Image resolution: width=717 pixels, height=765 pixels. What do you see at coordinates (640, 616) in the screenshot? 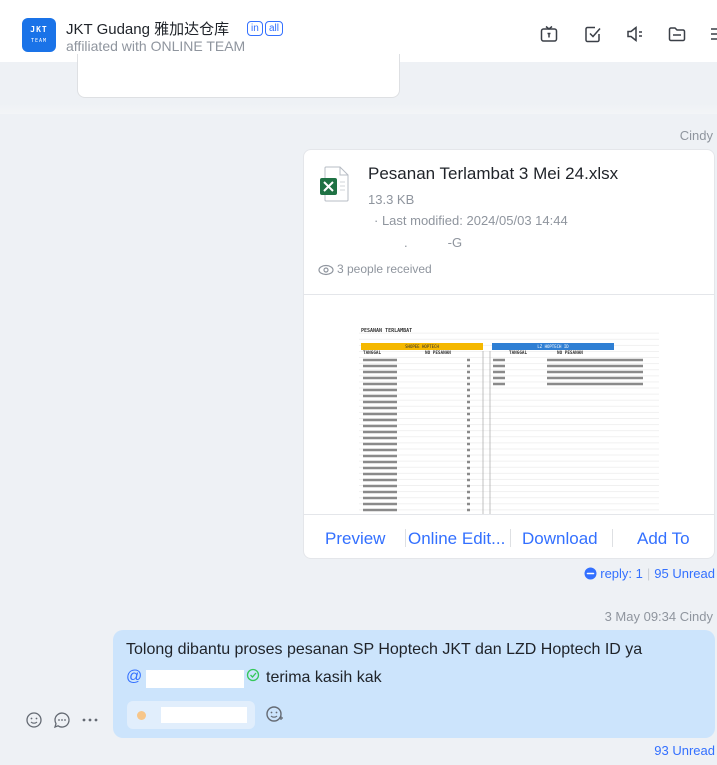
I see `message-time: 3 May 09:34` at bounding box center [640, 616].